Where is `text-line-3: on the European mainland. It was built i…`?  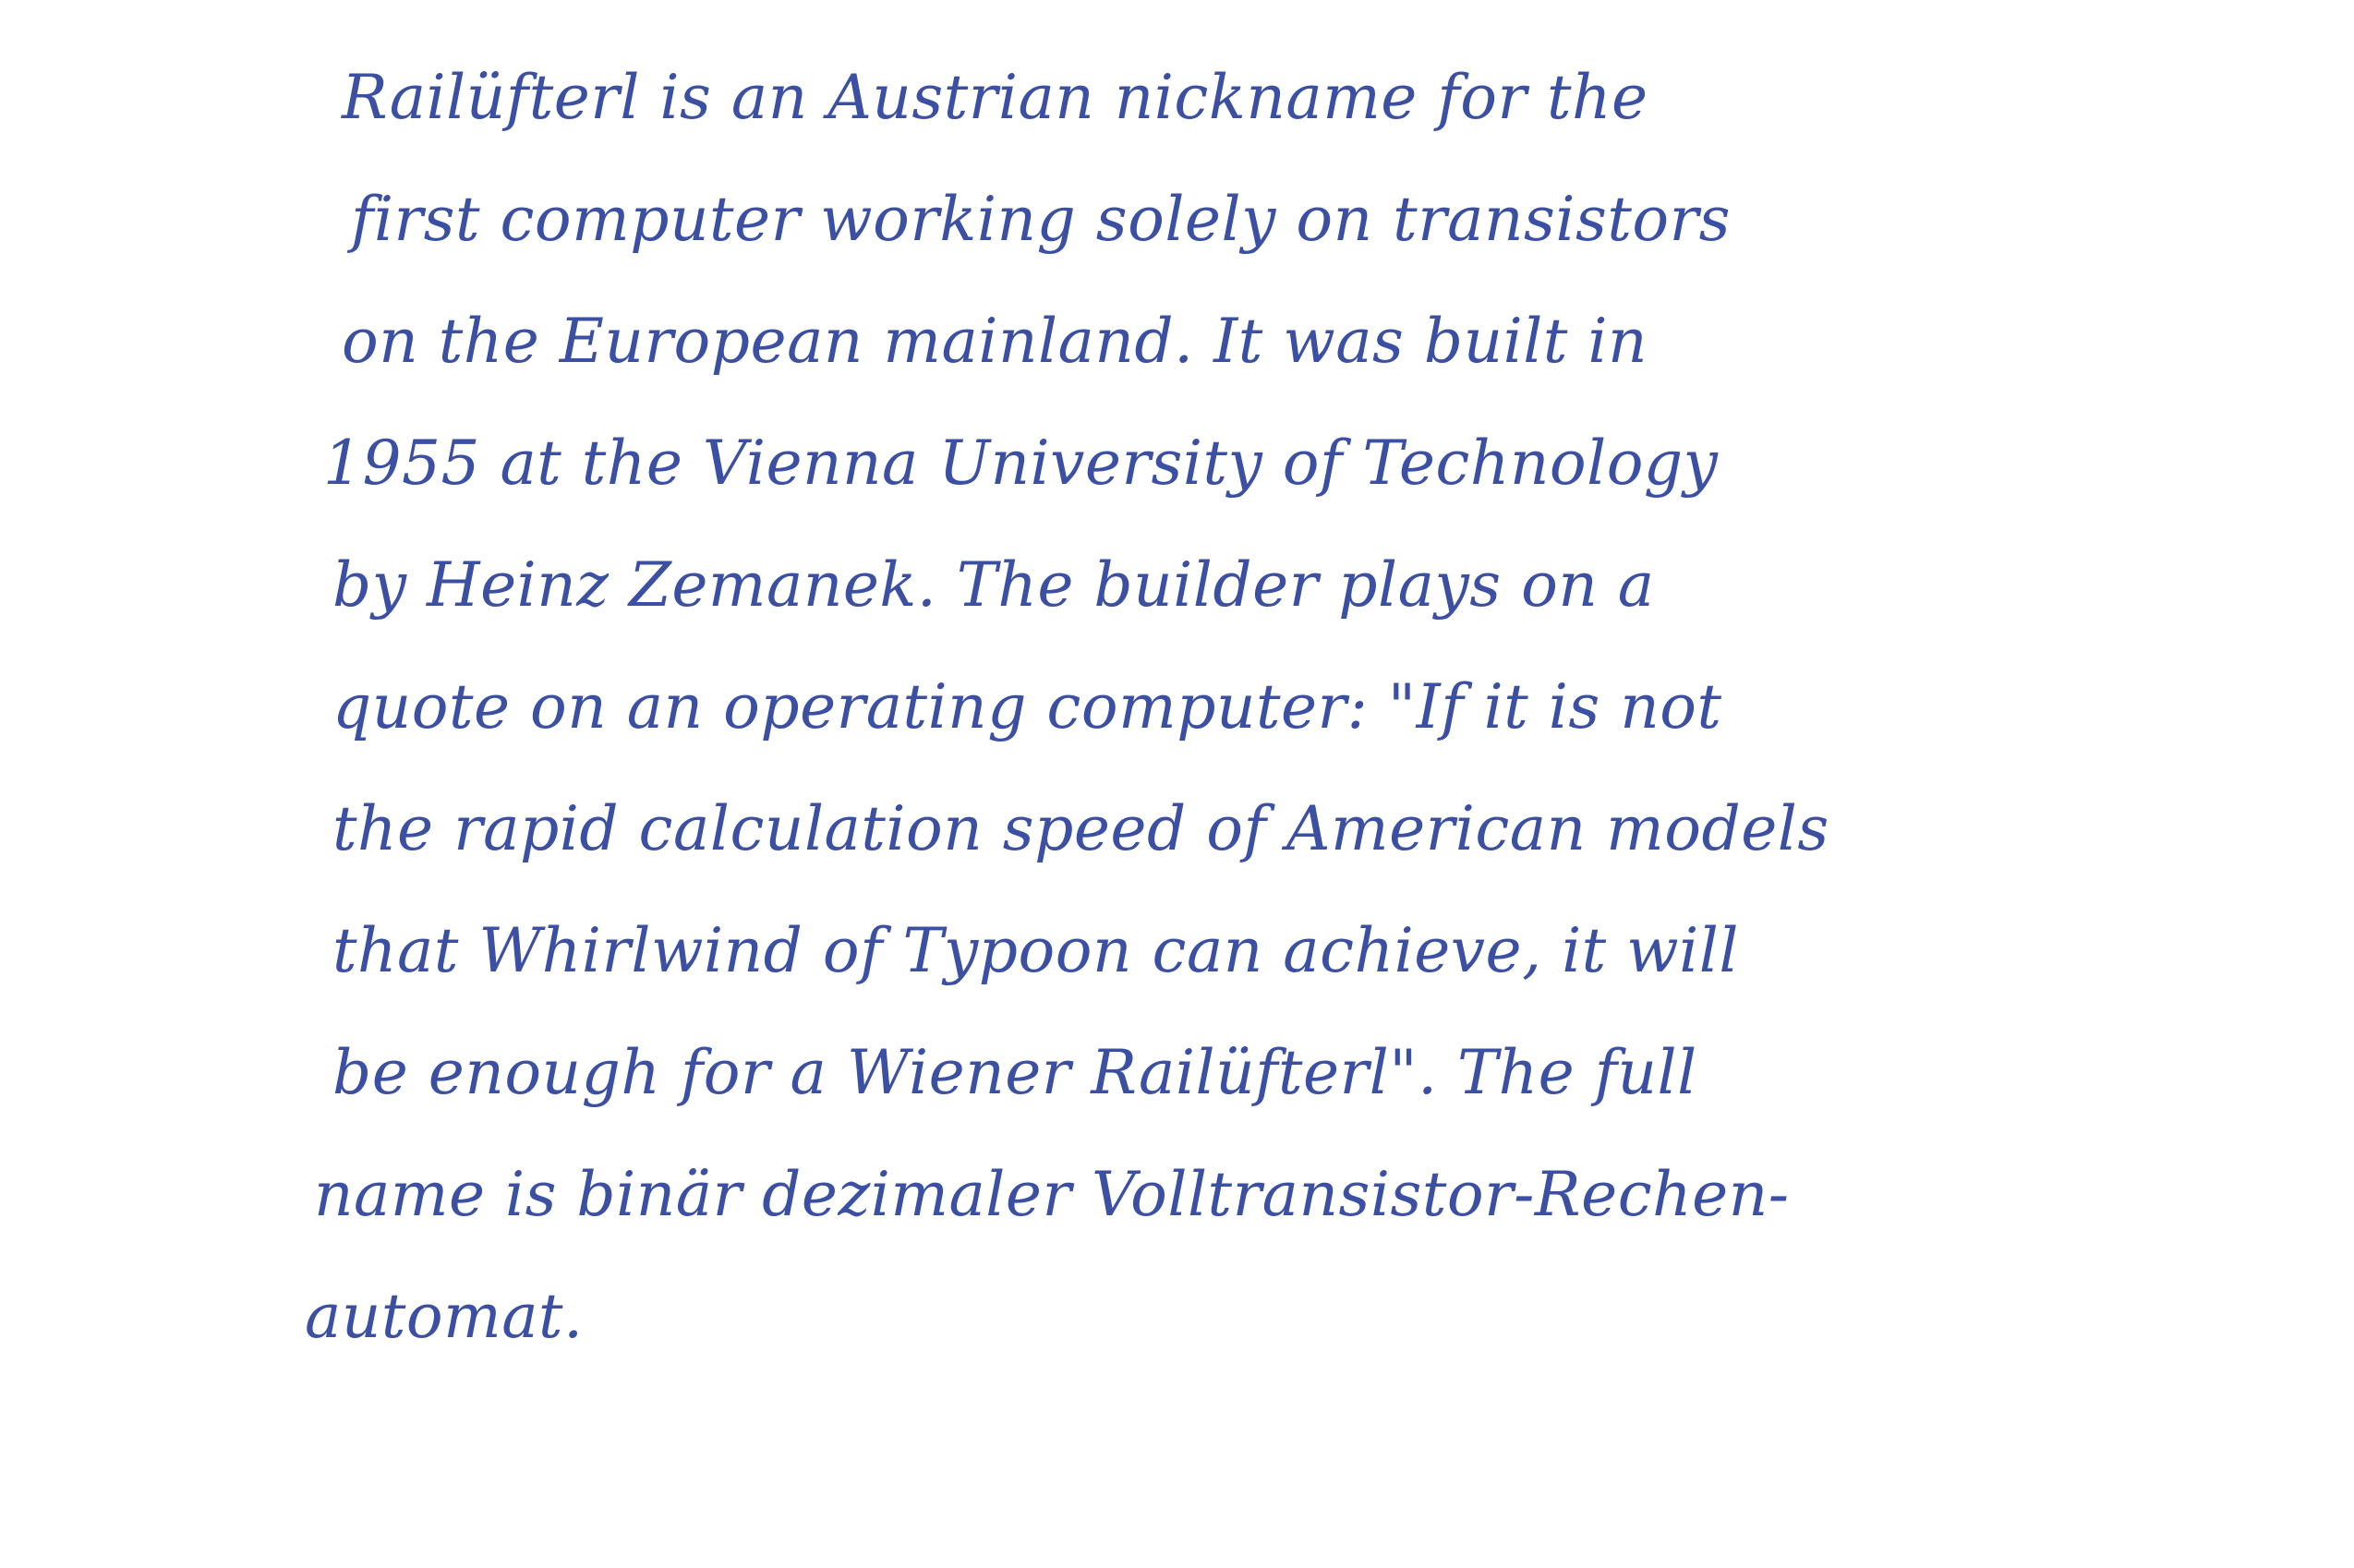 text-line-3: on the European mainland. It was built i… is located at coordinates (995, 341).